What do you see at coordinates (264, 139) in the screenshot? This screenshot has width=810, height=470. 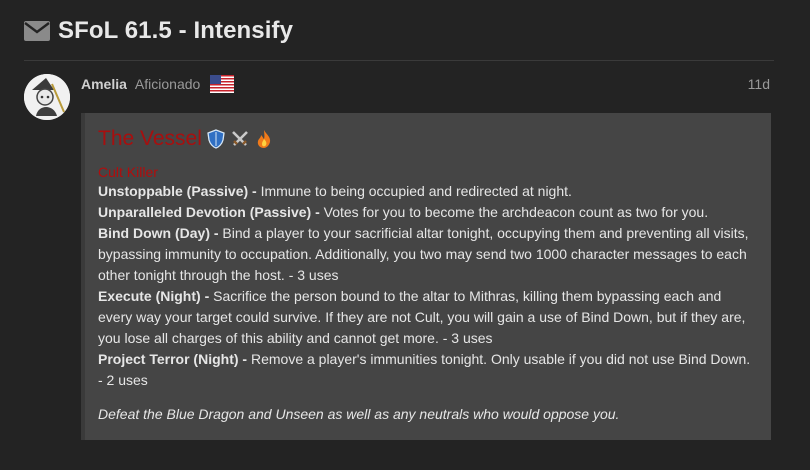 I see `fire-icon` at bounding box center [264, 139].